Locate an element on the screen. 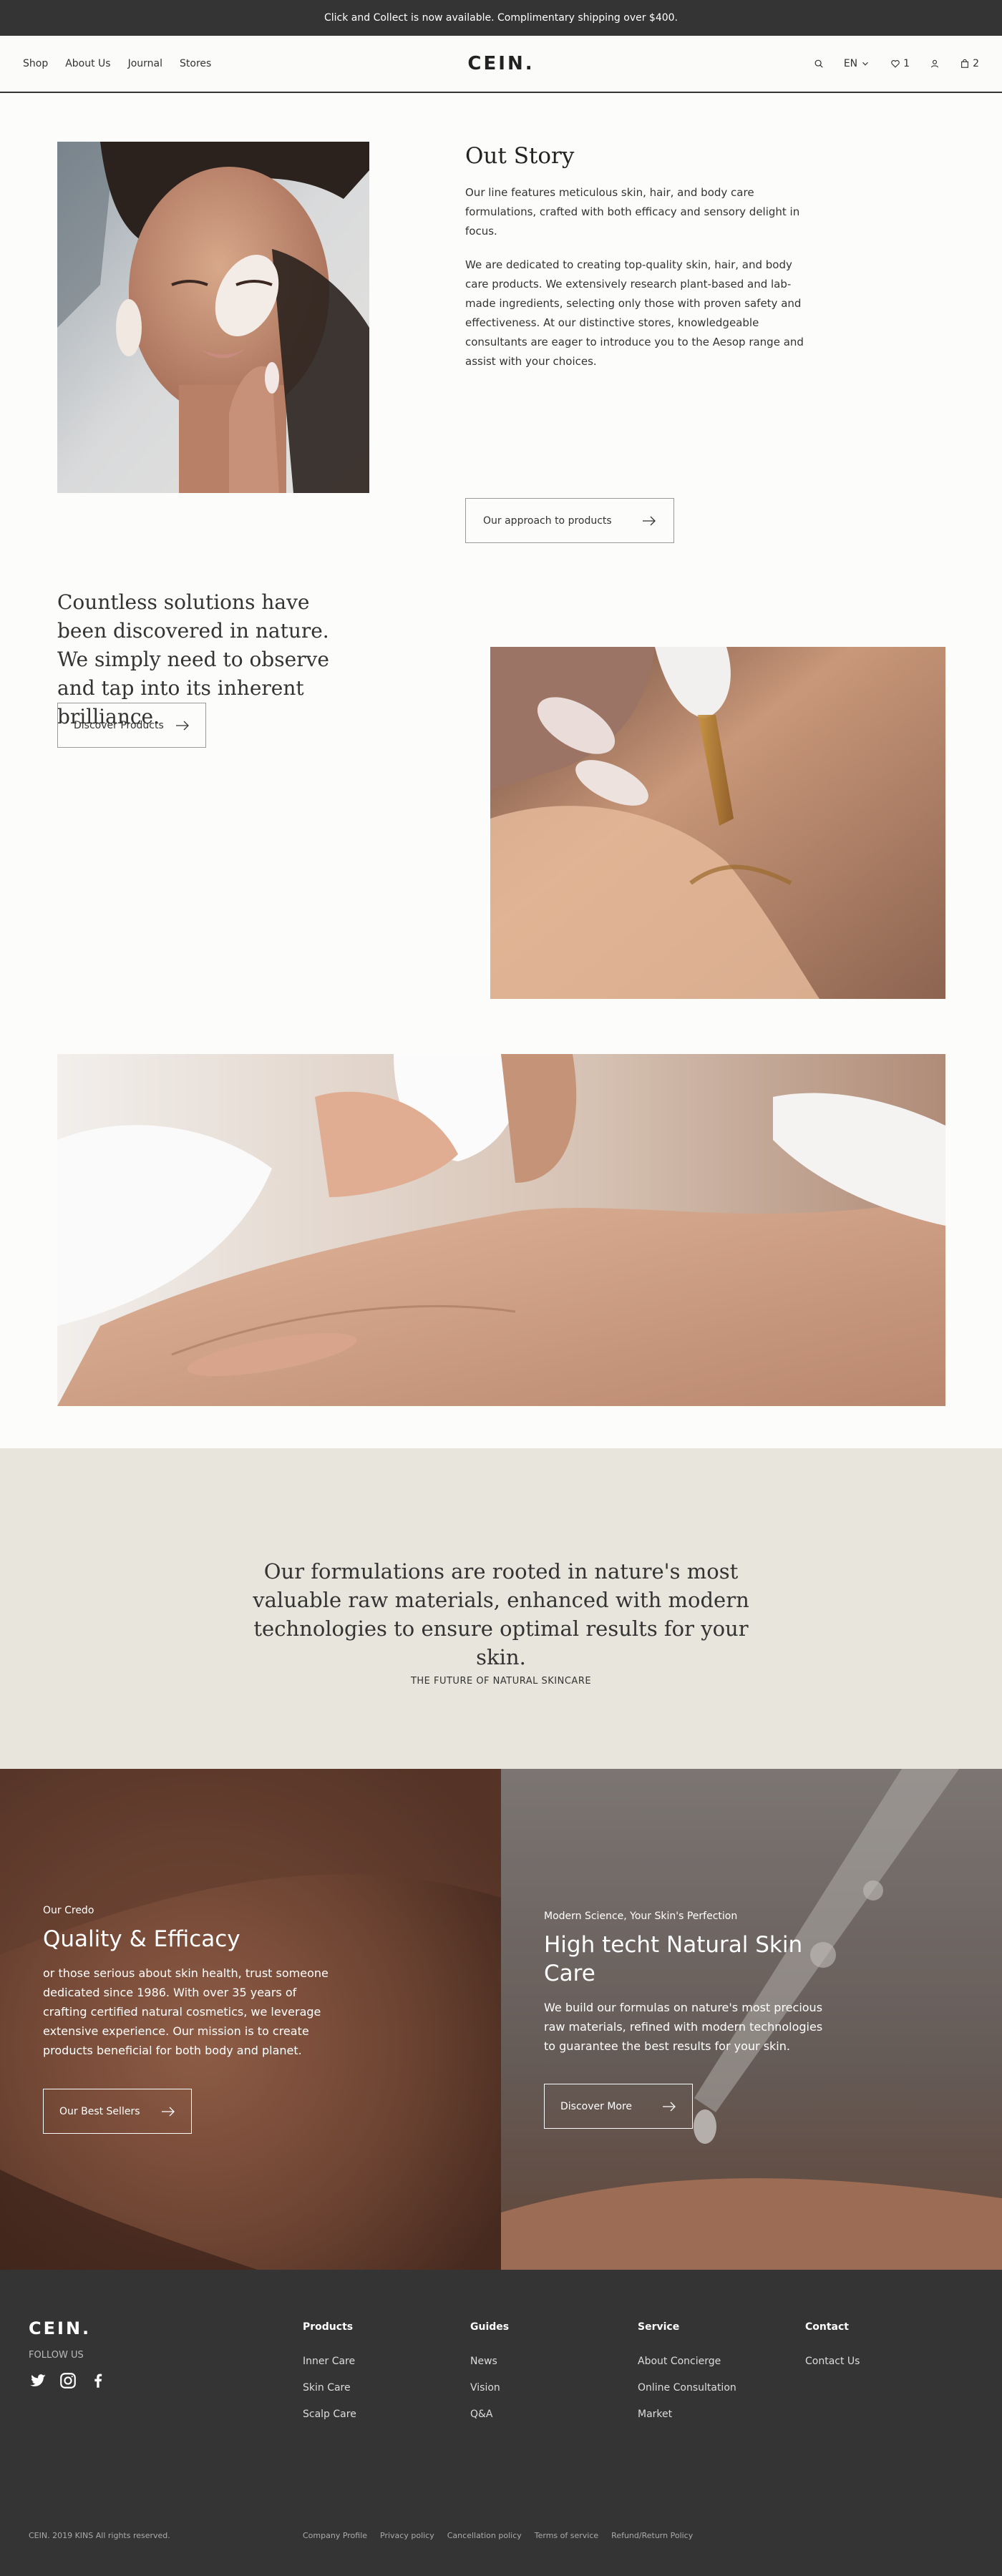  nav-stores: Stores is located at coordinates (196, 63).